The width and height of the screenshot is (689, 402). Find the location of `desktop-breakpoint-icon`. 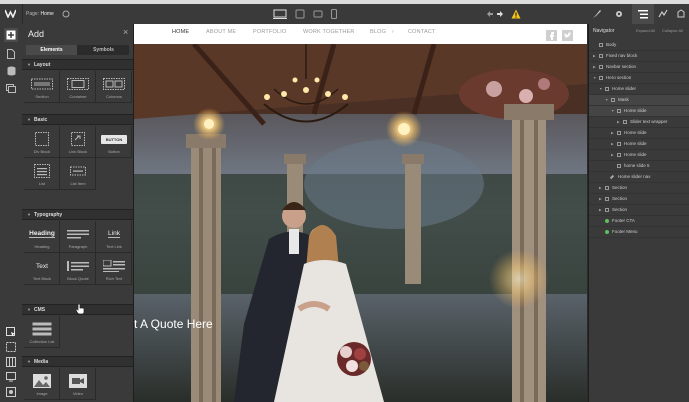

desktop-breakpoint-icon is located at coordinates (280, 14).